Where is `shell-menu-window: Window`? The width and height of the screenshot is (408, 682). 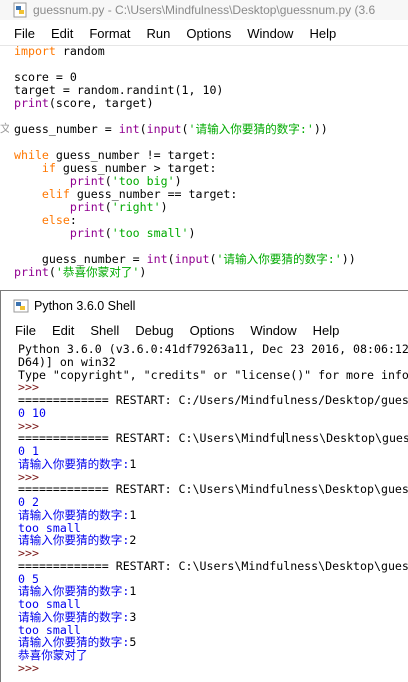
shell-menu-window: Window is located at coordinates (273, 330).